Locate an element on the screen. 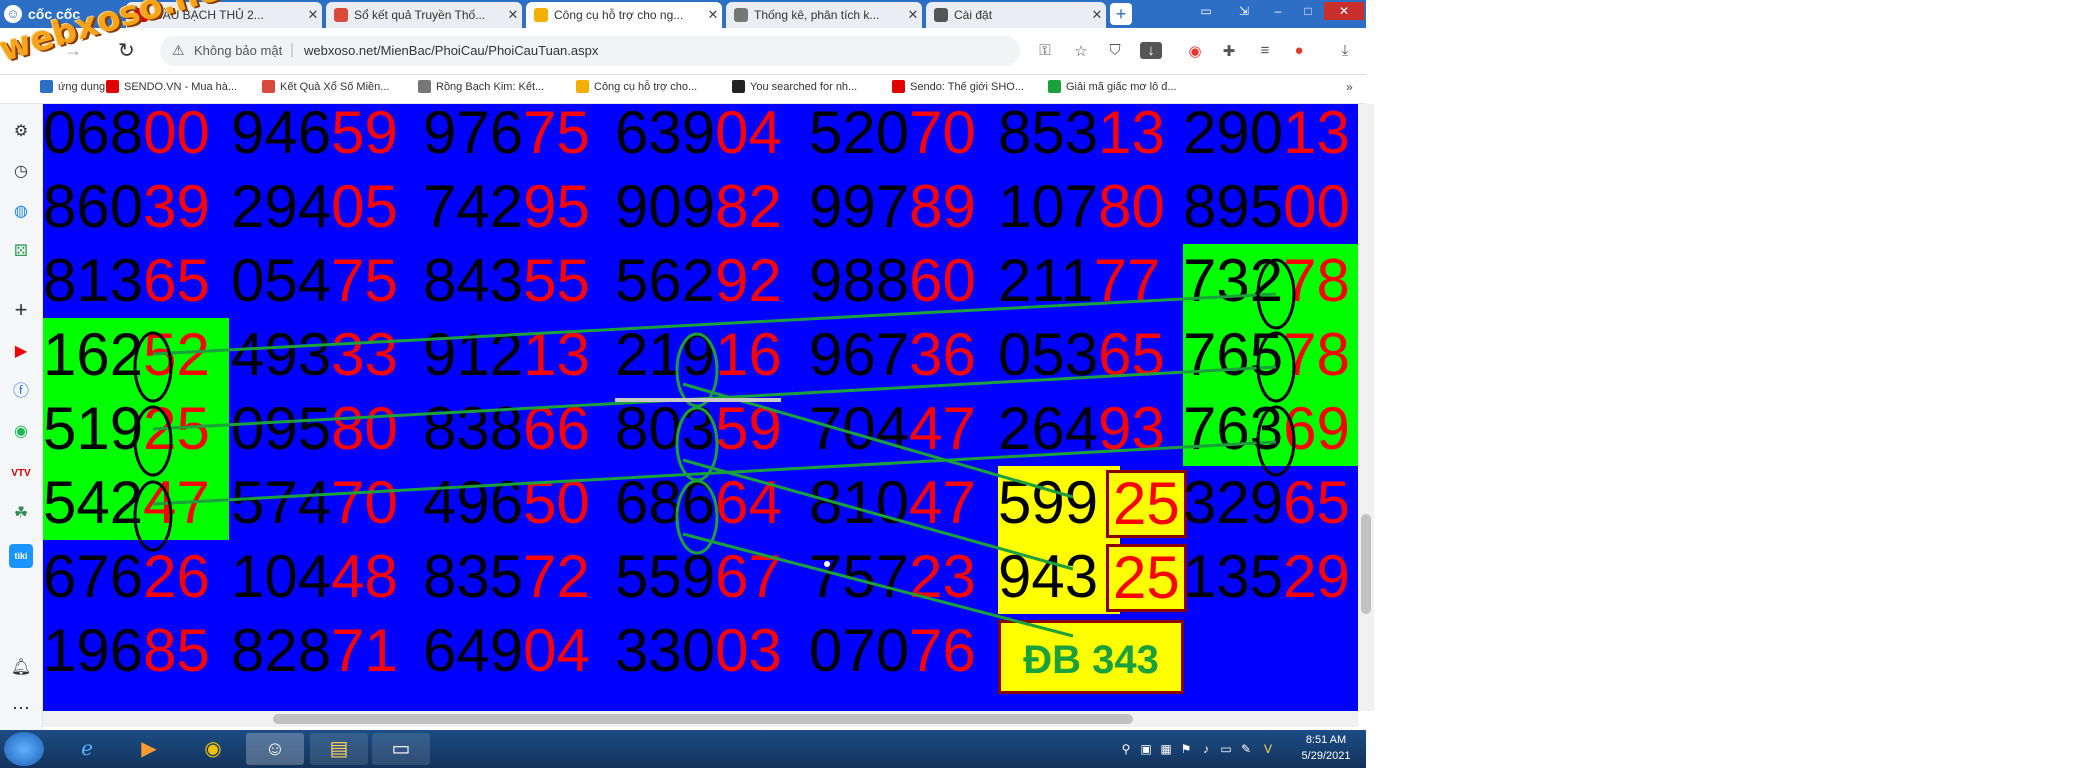 The height and width of the screenshot is (768, 2074). minimize-button: – is located at coordinates (1278, 11).